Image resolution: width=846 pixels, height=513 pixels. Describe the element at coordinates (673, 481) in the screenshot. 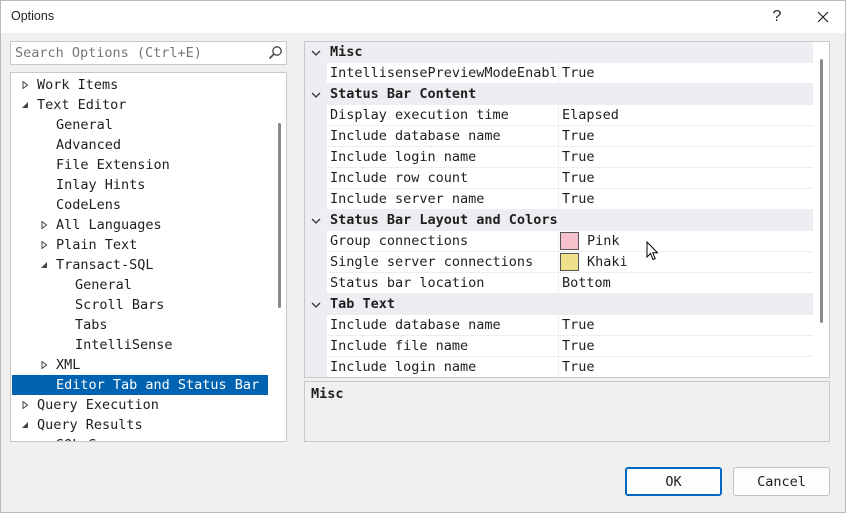

I see `ok-button: OK` at that location.